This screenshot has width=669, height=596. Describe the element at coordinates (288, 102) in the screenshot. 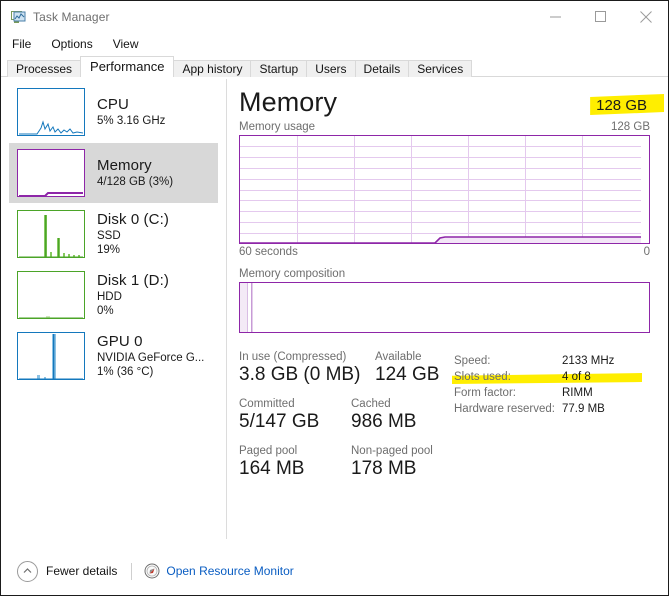

I see `page-title: Memory` at that location.